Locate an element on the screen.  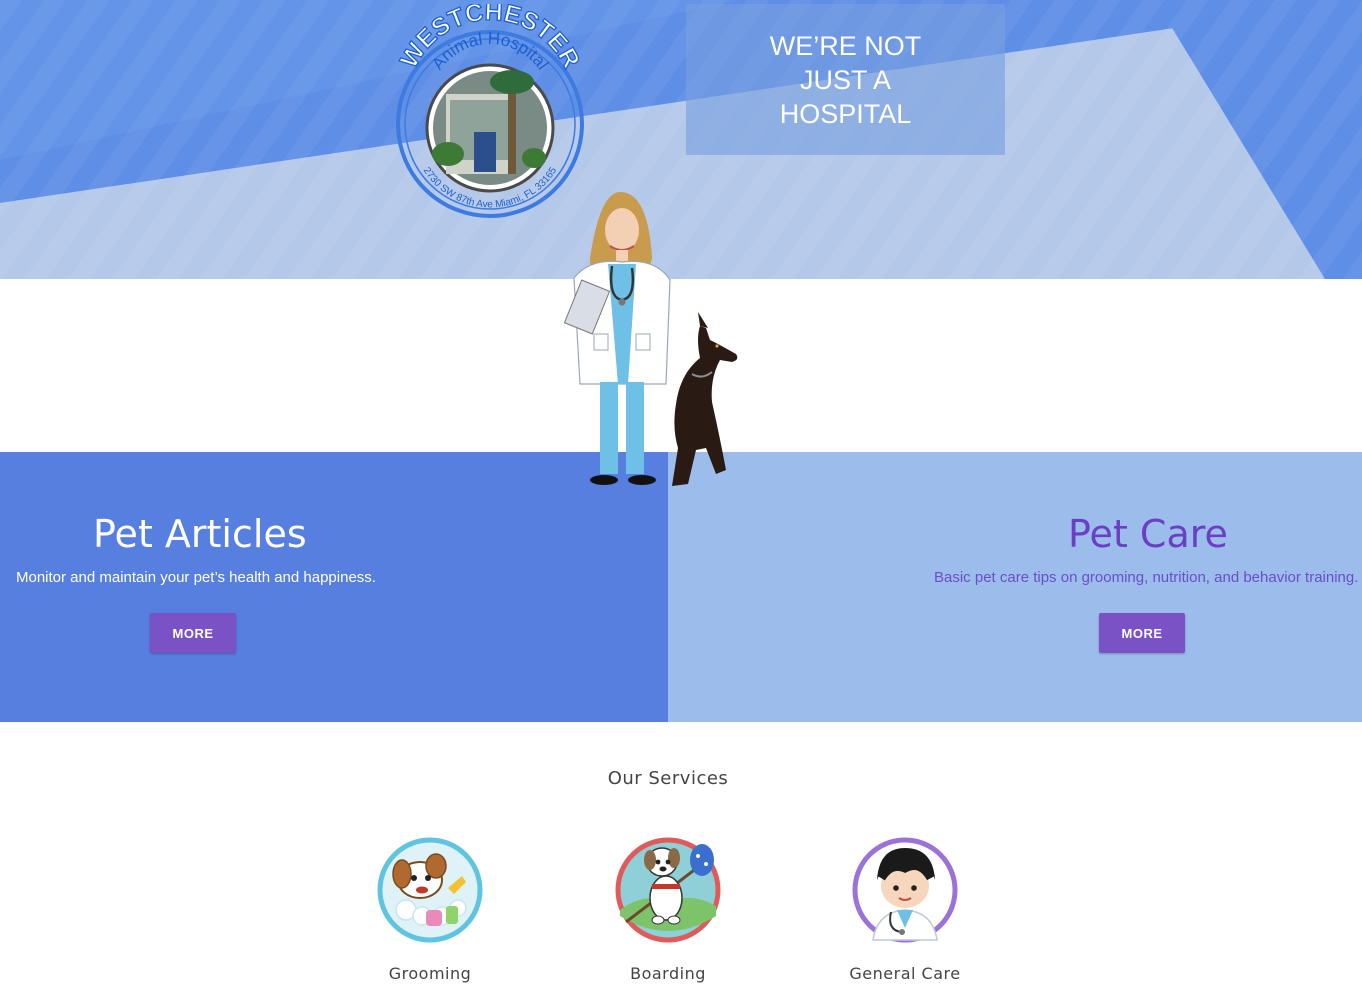
service-general-care: General Care is located at coordinates (905, 909).